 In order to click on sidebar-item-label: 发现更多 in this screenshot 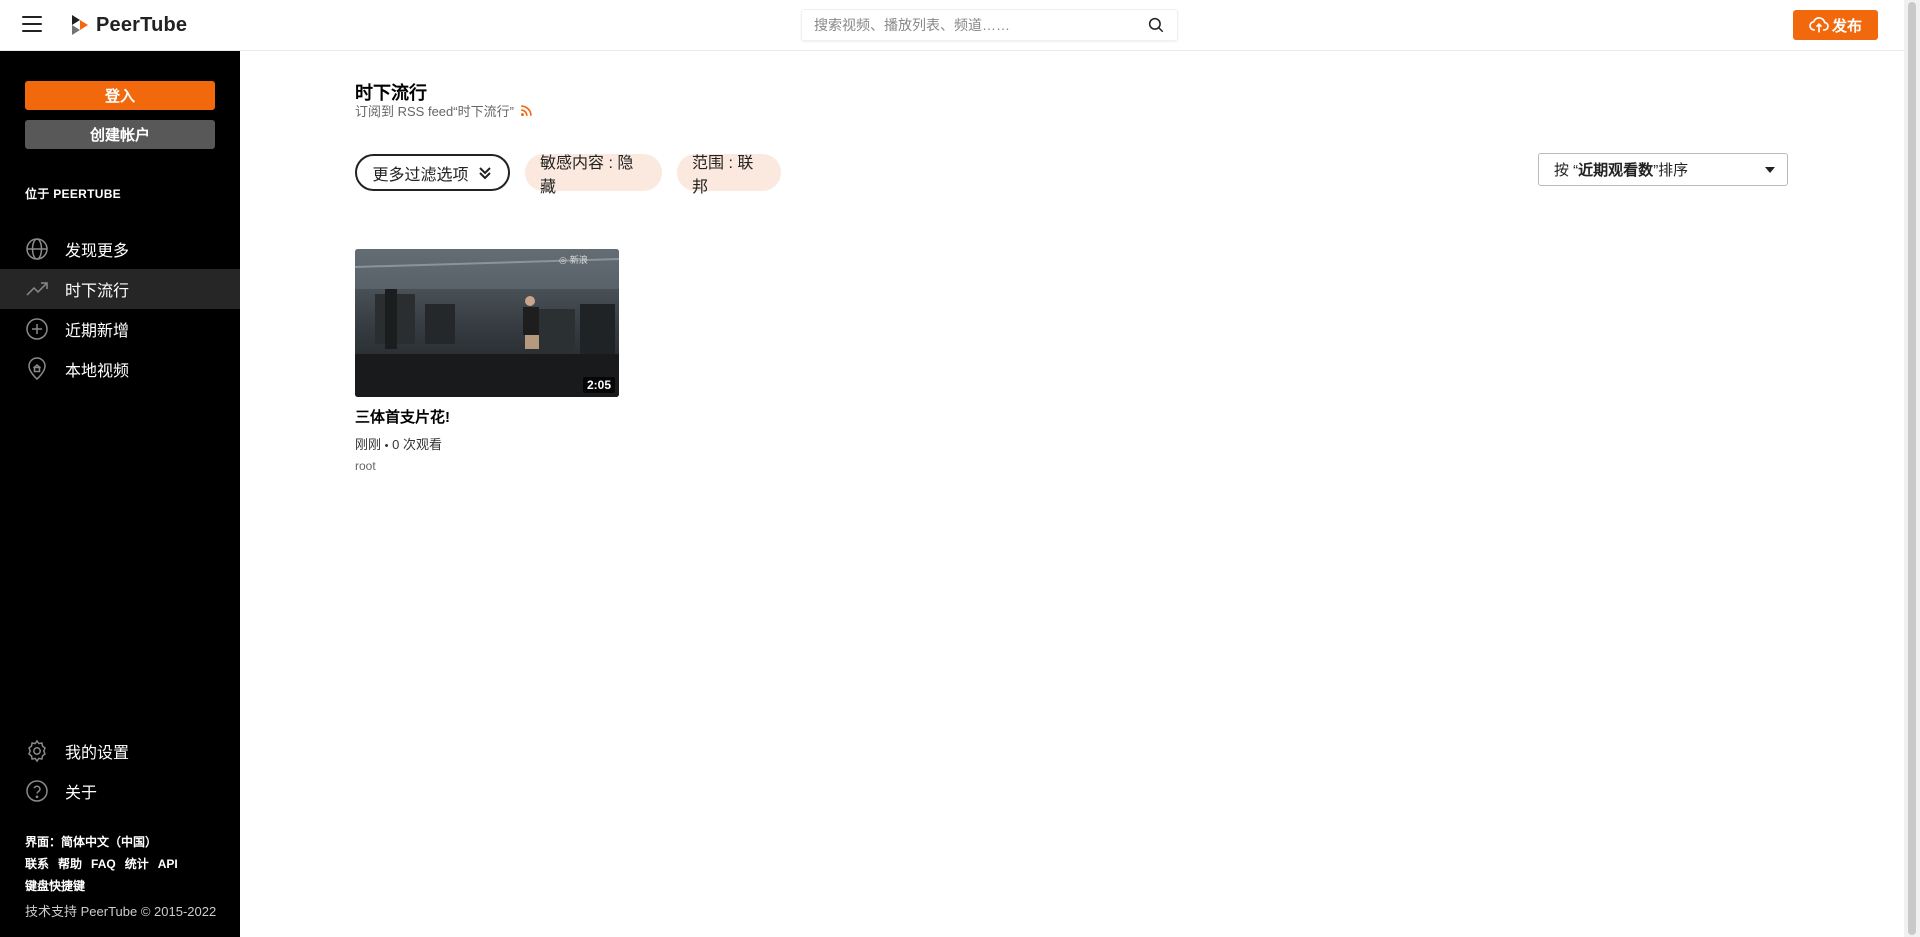, I will do `click(97, 251)`.